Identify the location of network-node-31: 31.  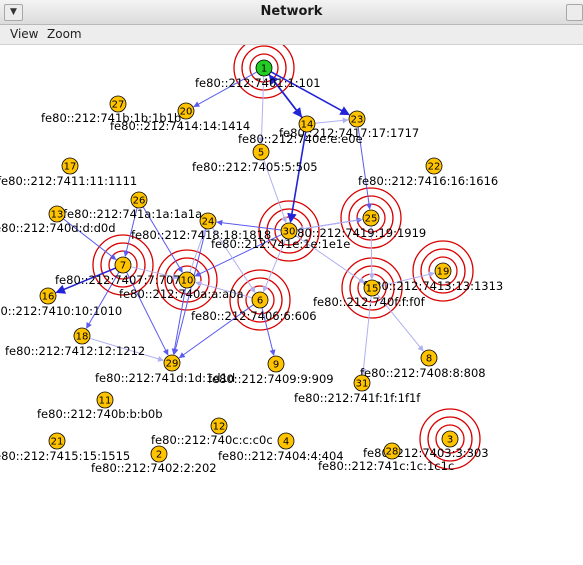
(362, 383).